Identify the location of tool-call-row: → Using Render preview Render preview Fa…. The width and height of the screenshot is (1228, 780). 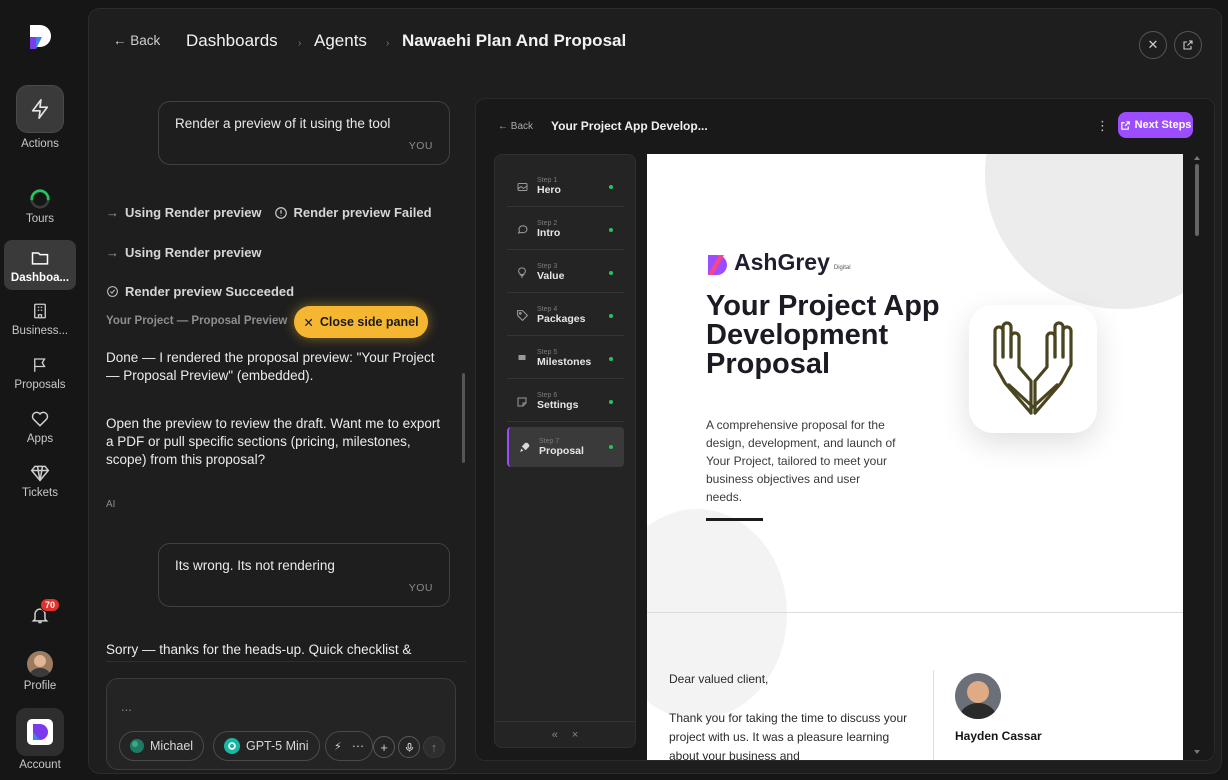
(269, 212).